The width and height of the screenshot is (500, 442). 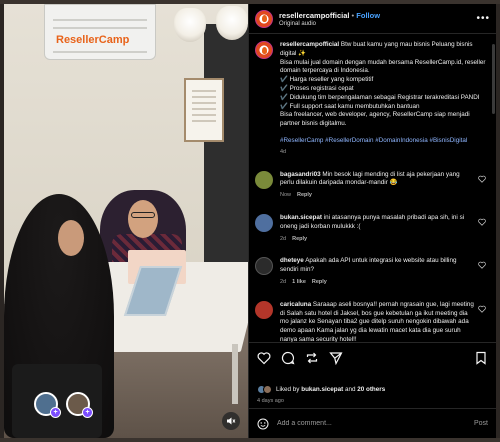 I want to click on comment-bubble-icon, so click(x=288, y=357).